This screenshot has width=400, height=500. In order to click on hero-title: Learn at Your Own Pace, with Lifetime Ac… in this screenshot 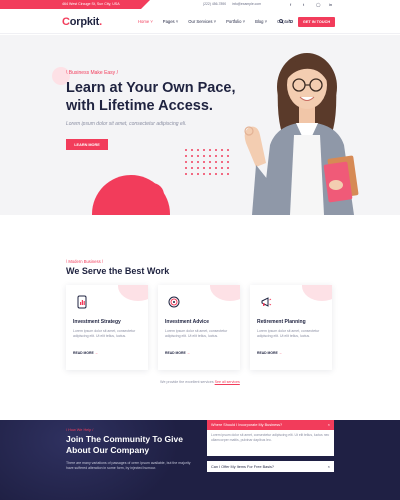, I will do `click(151, 97)`.